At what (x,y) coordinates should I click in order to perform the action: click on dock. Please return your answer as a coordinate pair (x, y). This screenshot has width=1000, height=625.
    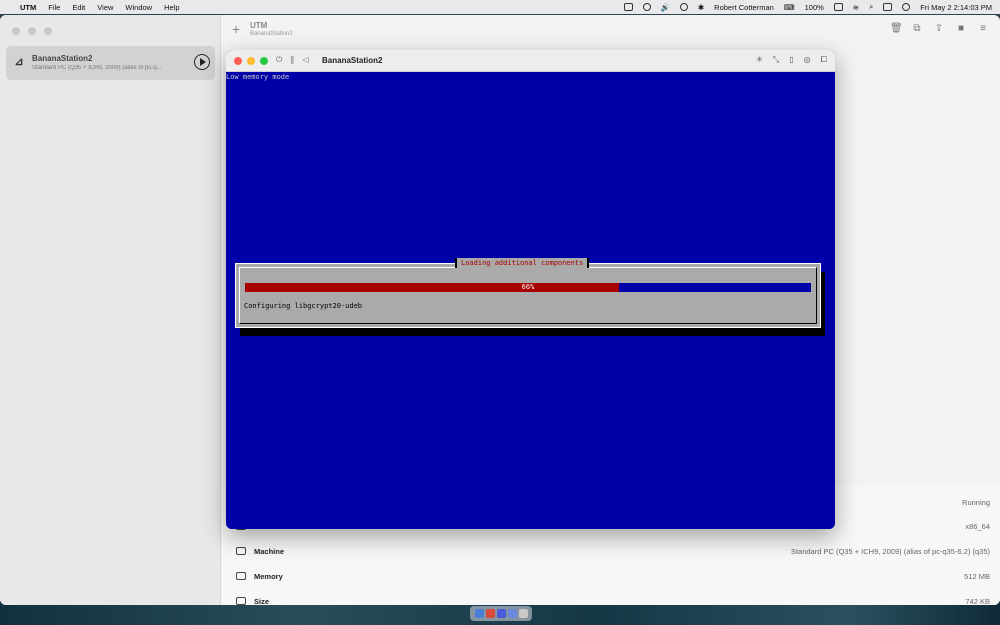
    Looking at the image, I should click on (501, 613).